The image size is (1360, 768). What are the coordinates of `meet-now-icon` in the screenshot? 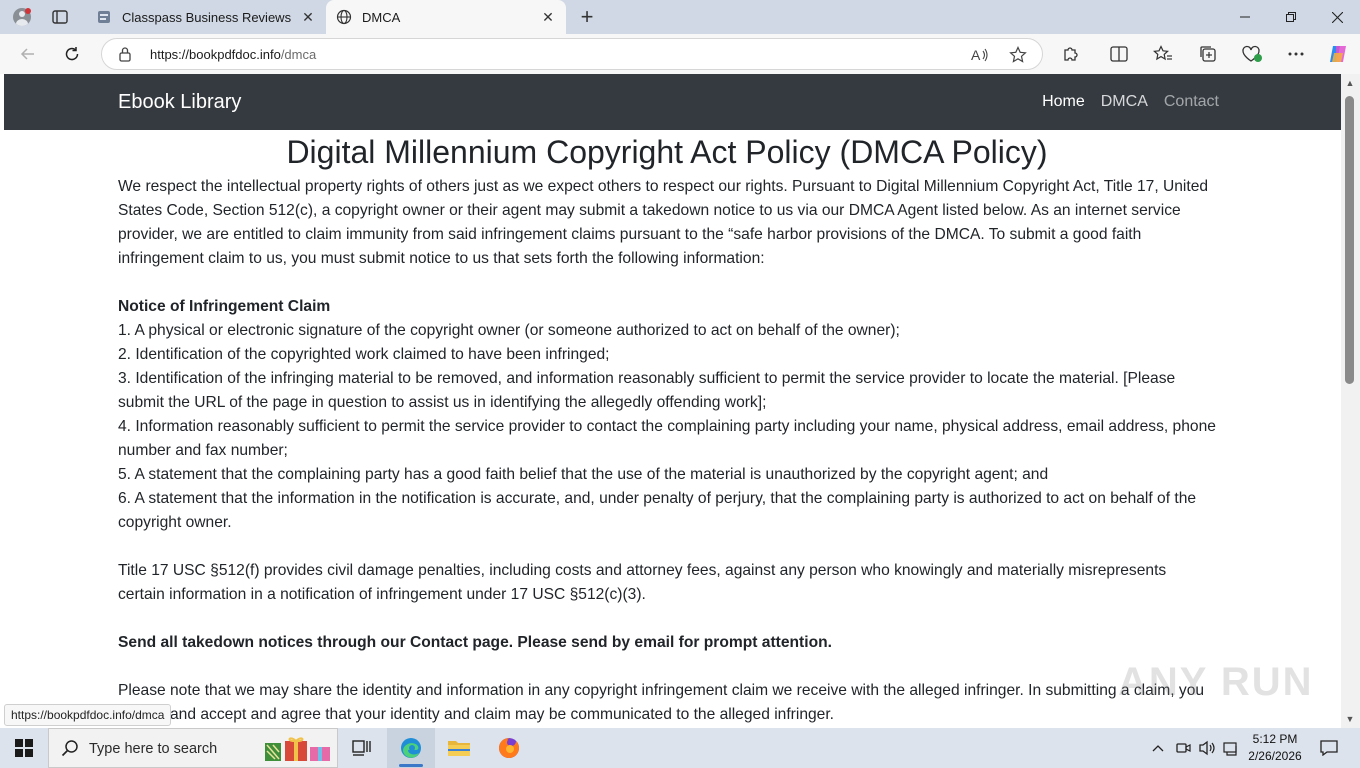 It's located at (1183, 748).